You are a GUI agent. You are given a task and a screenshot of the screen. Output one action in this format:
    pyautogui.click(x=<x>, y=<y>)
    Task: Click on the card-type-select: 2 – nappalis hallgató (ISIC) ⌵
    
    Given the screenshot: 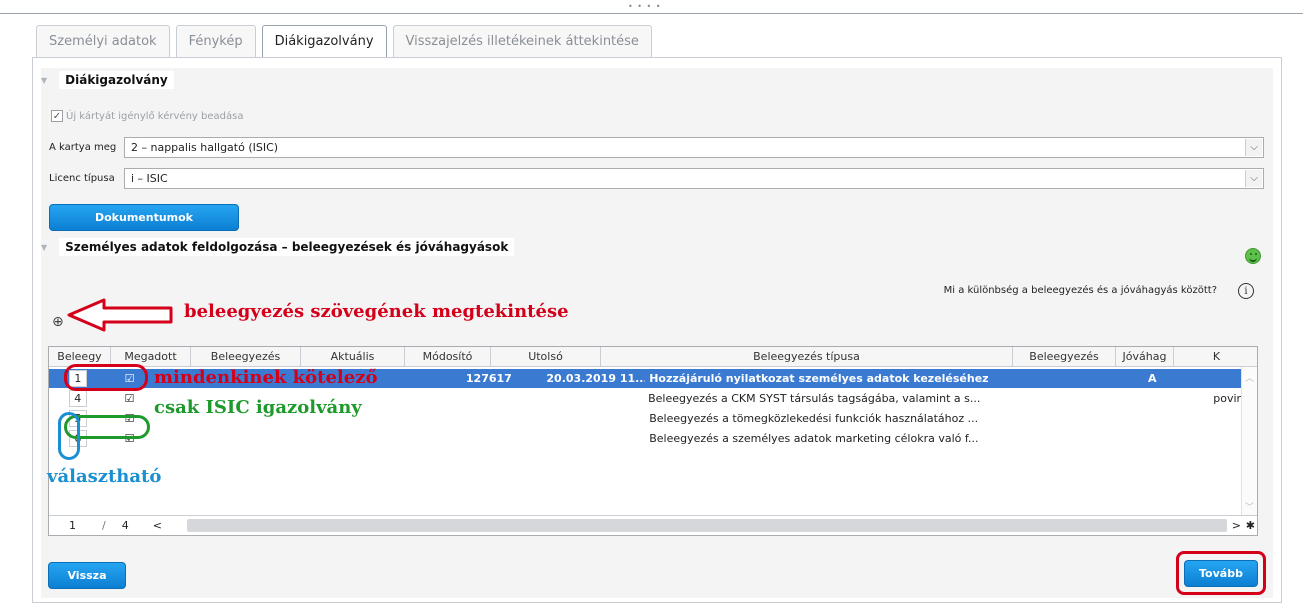 What is the action you would take?
    pyautogui.click(x=694, y=147)
    